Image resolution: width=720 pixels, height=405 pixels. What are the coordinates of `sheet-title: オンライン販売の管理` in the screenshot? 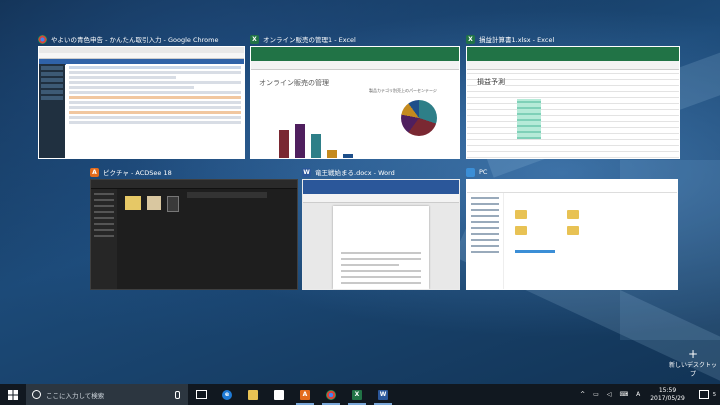 It's located at (294, 83).